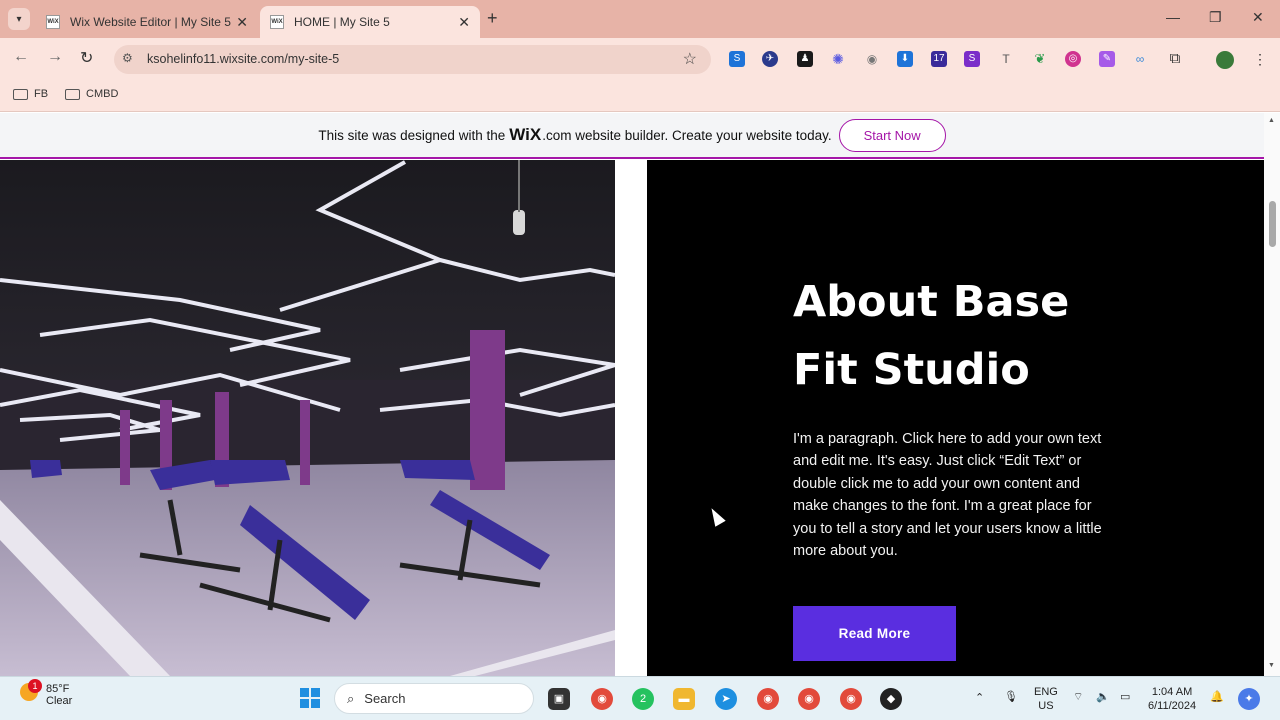  I want to click on url-text: ksohelinfo11.wixsite.com/my-site-5, so click(243, 59).